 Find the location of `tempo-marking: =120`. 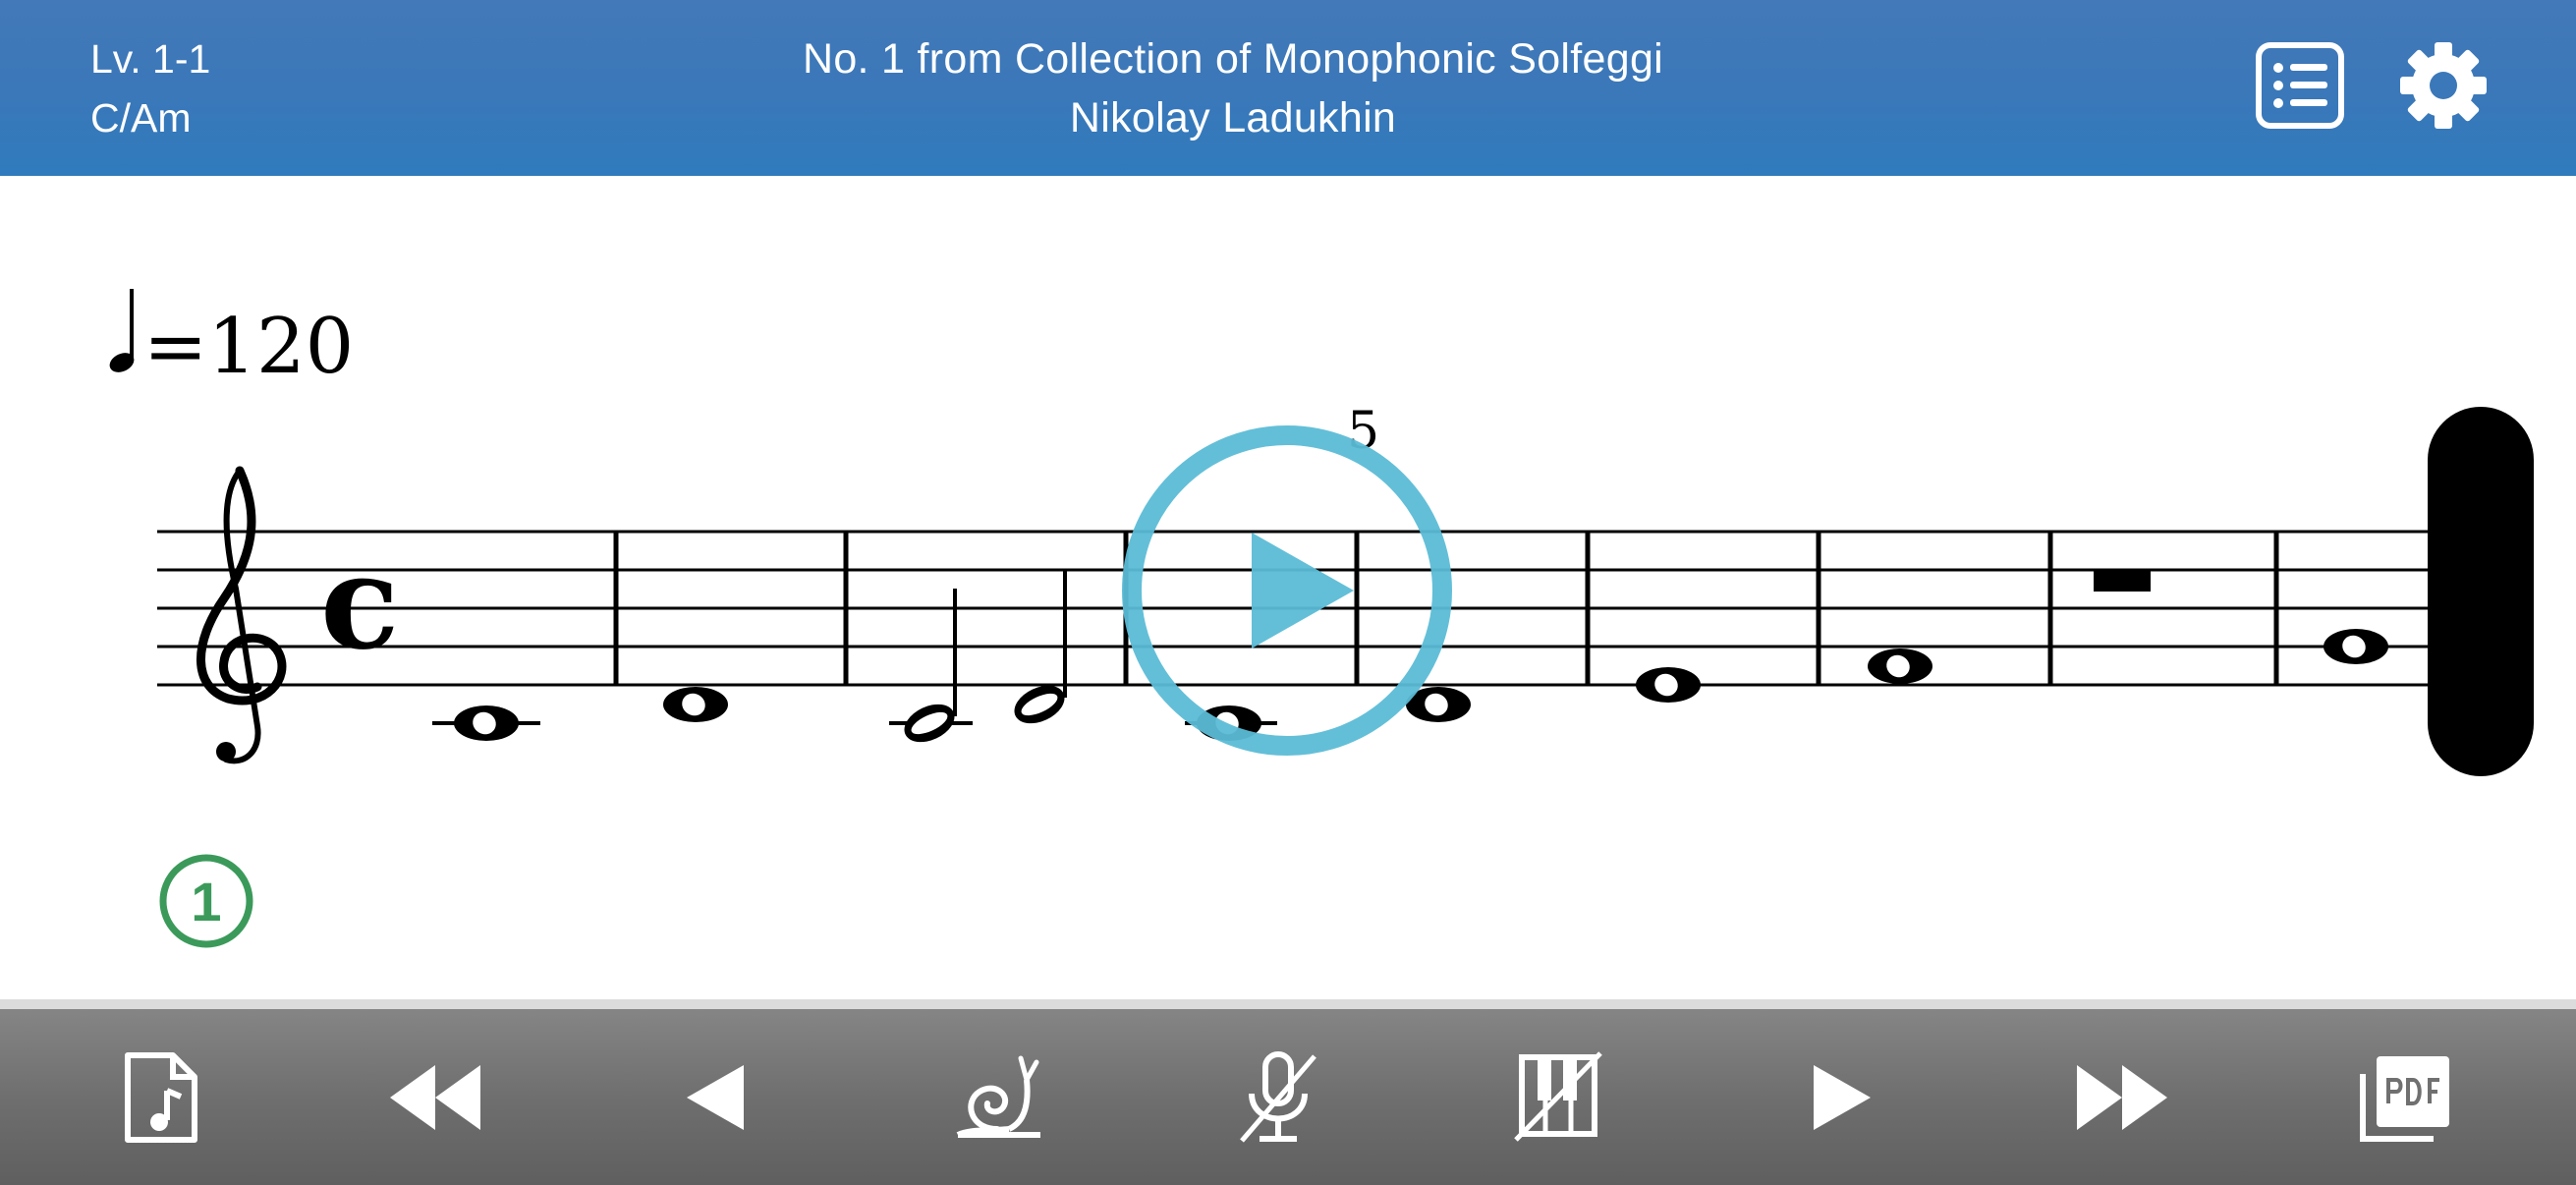

tempo-marking: =120 is located at coordinates (231, 340).